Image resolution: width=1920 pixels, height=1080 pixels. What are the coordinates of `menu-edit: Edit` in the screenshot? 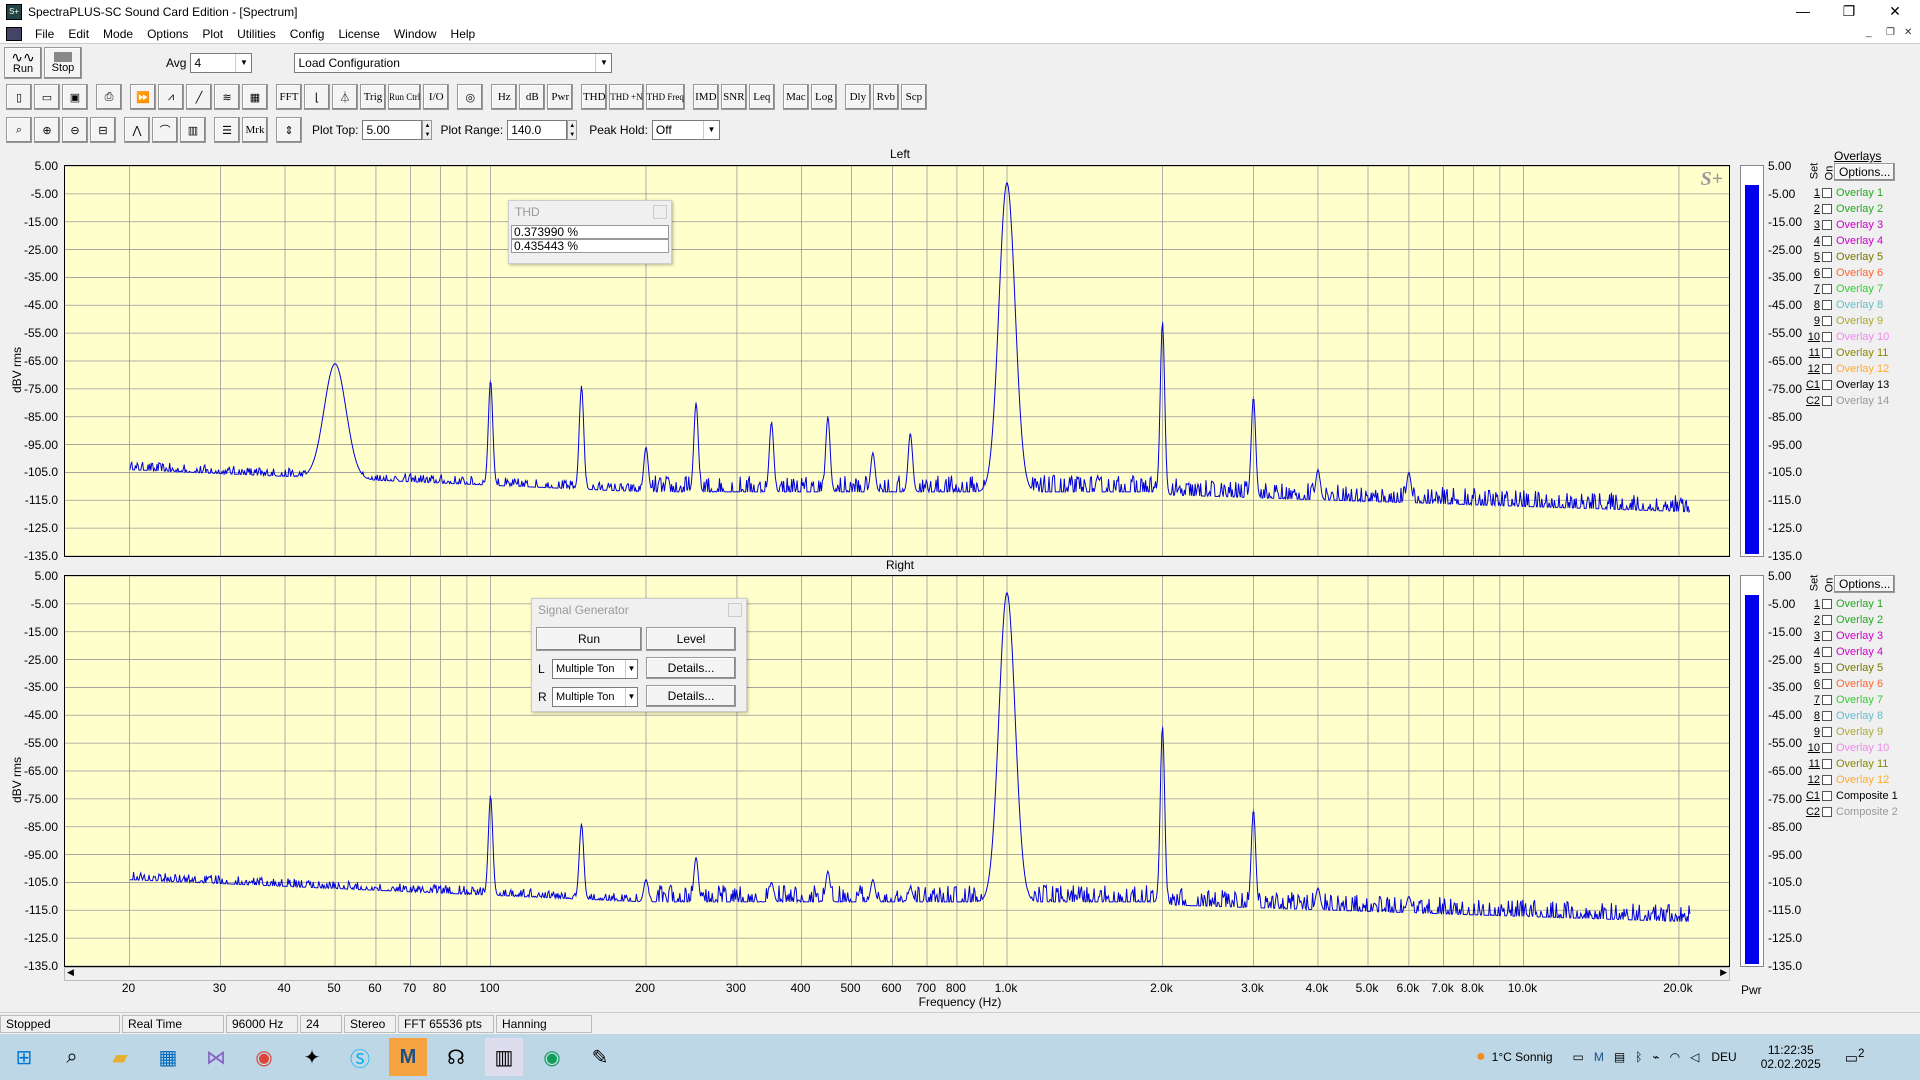 It's located at (78, 34).